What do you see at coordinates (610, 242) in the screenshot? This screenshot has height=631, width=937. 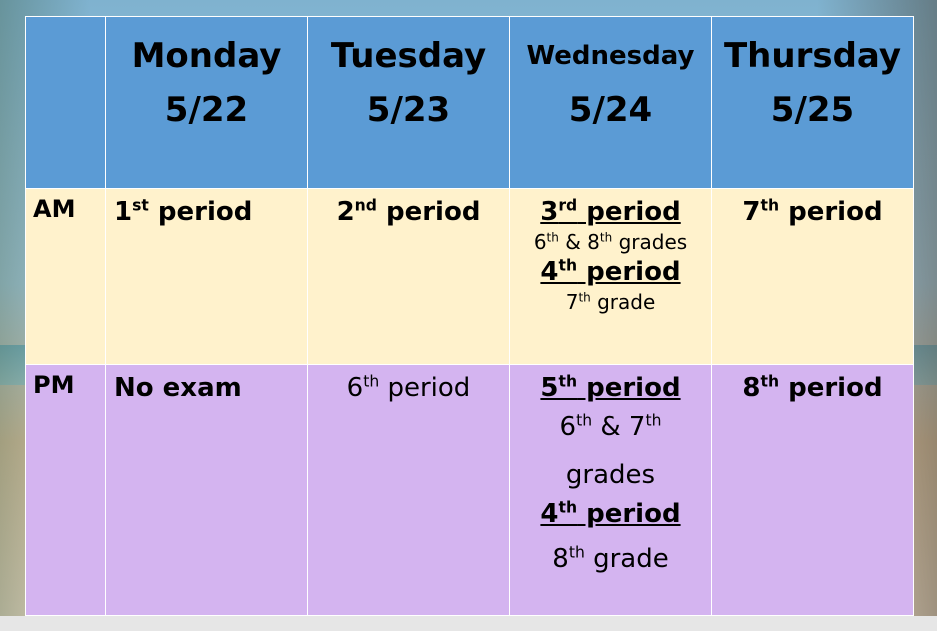 I see `am-wednesday-first-grades: 6th & 8th grades` at bounding box center [610, 242].